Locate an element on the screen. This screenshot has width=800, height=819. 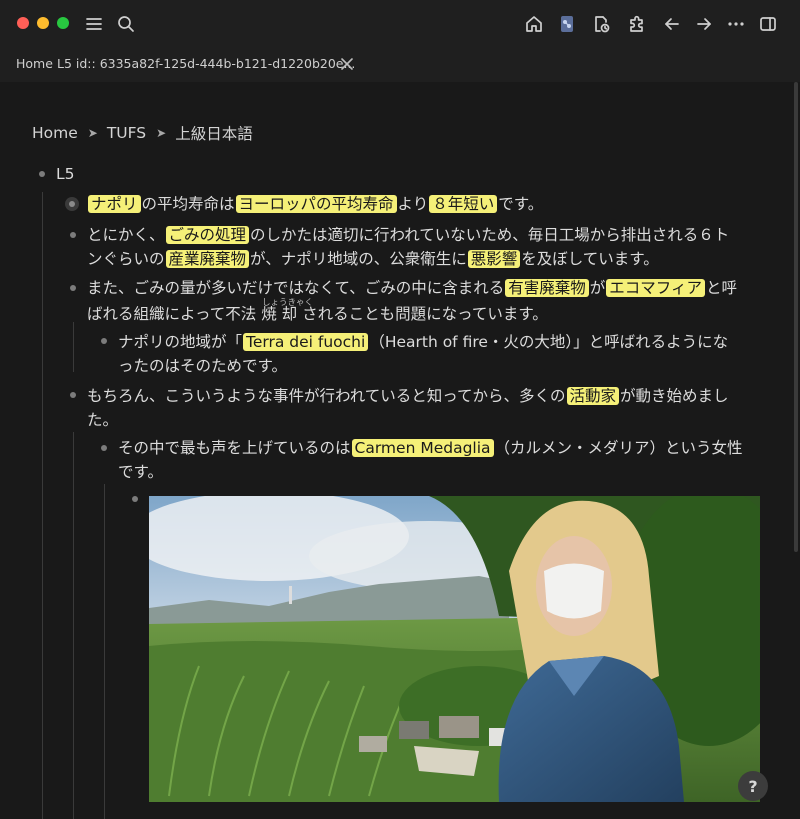
home-icon is located at coordinates (534, 24).